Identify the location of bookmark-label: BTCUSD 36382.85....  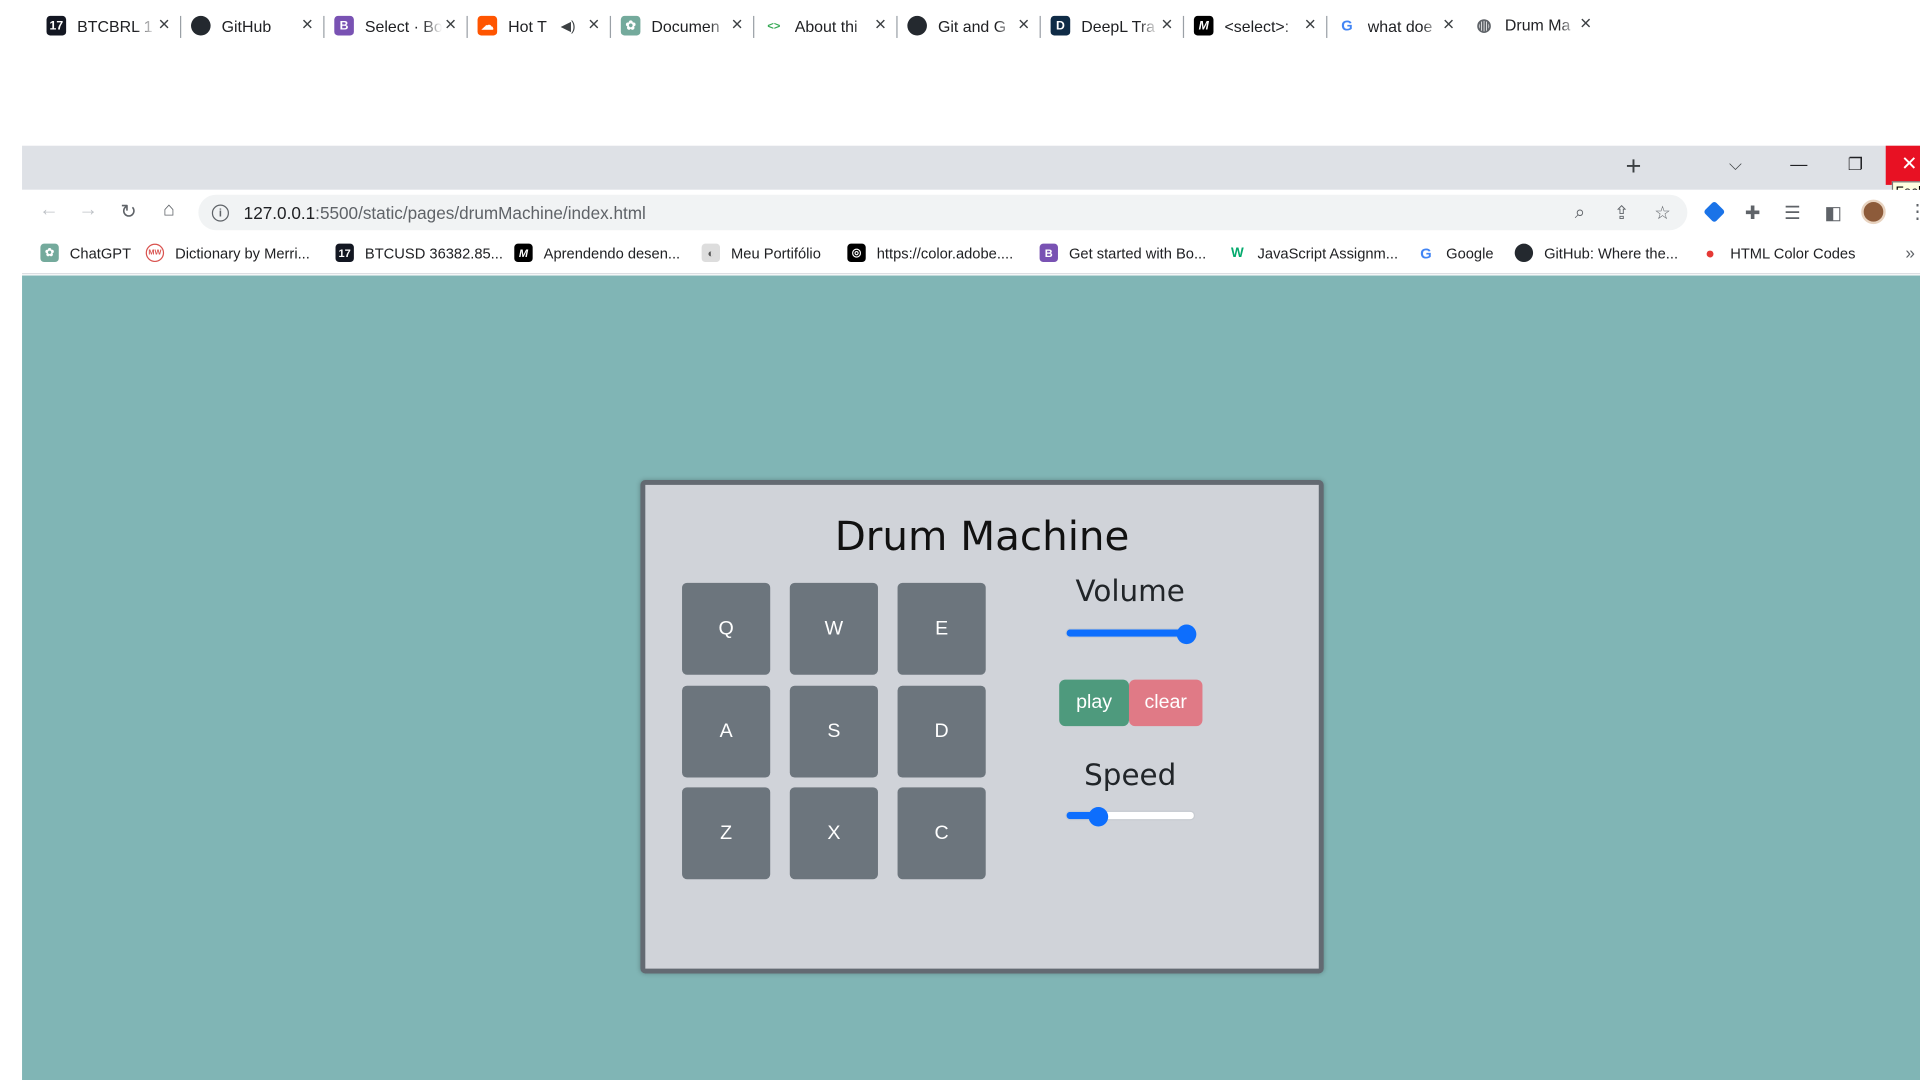
(433, 253).